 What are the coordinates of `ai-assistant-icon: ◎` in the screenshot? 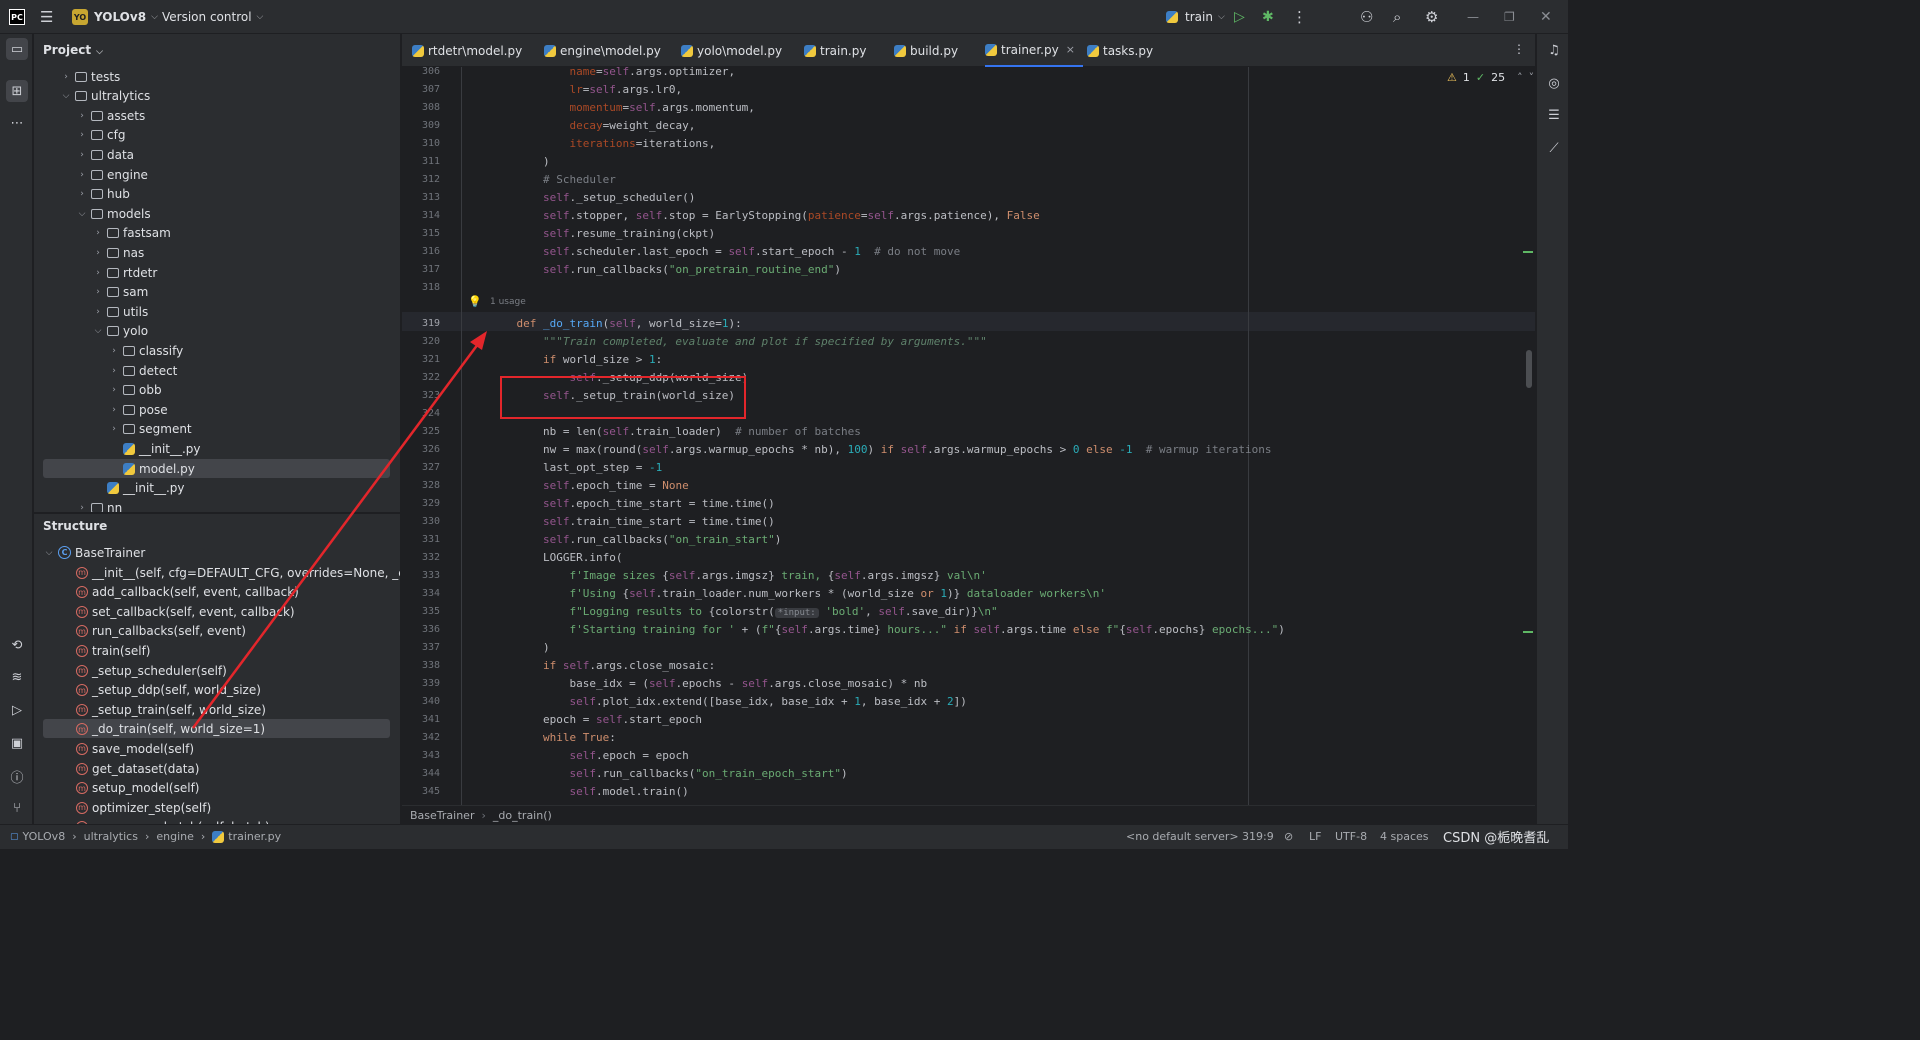 It's located at (1554, 83).